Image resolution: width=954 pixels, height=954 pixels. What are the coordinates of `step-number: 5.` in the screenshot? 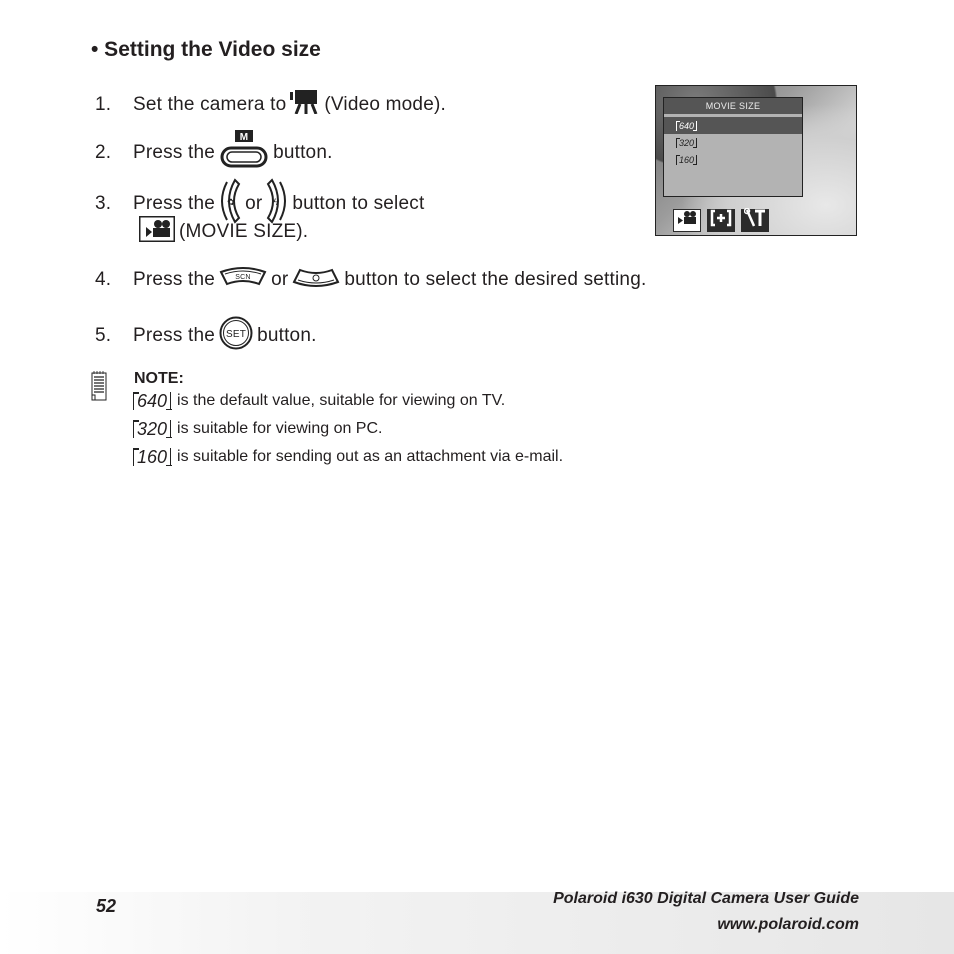 It's located at (103, 335).